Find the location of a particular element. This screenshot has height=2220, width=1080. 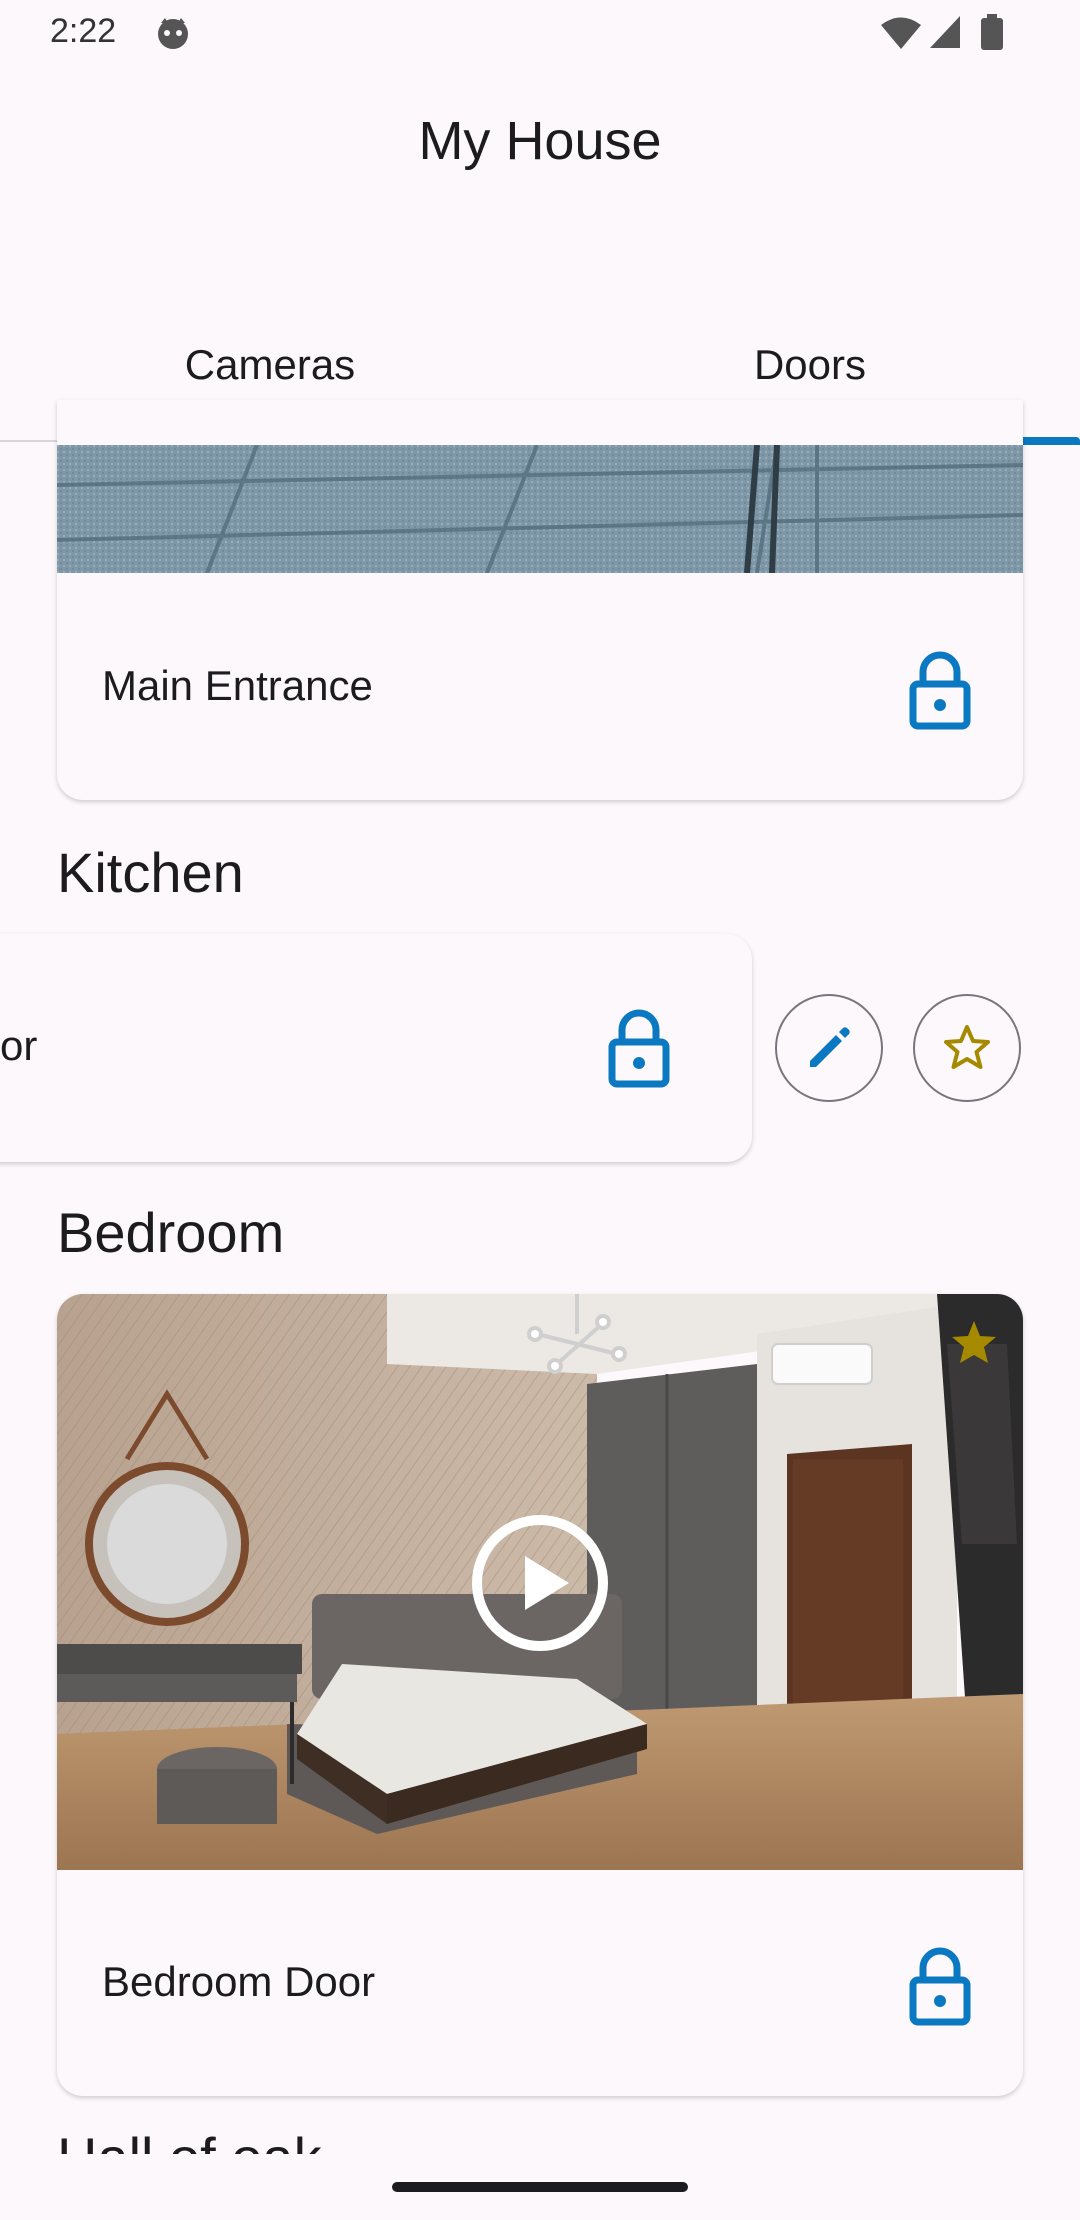

status-time: 2:22 is located at coordinates (83, 31).